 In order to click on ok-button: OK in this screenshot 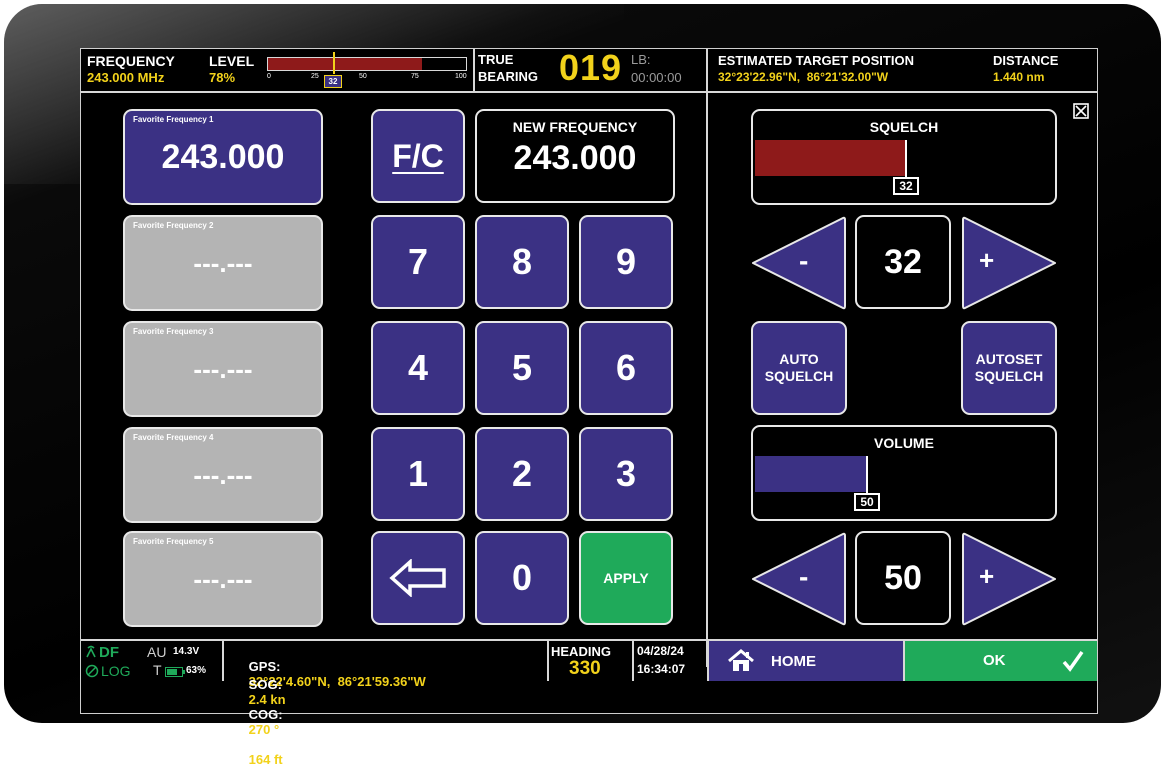, I will do `click(1000, 661)`.